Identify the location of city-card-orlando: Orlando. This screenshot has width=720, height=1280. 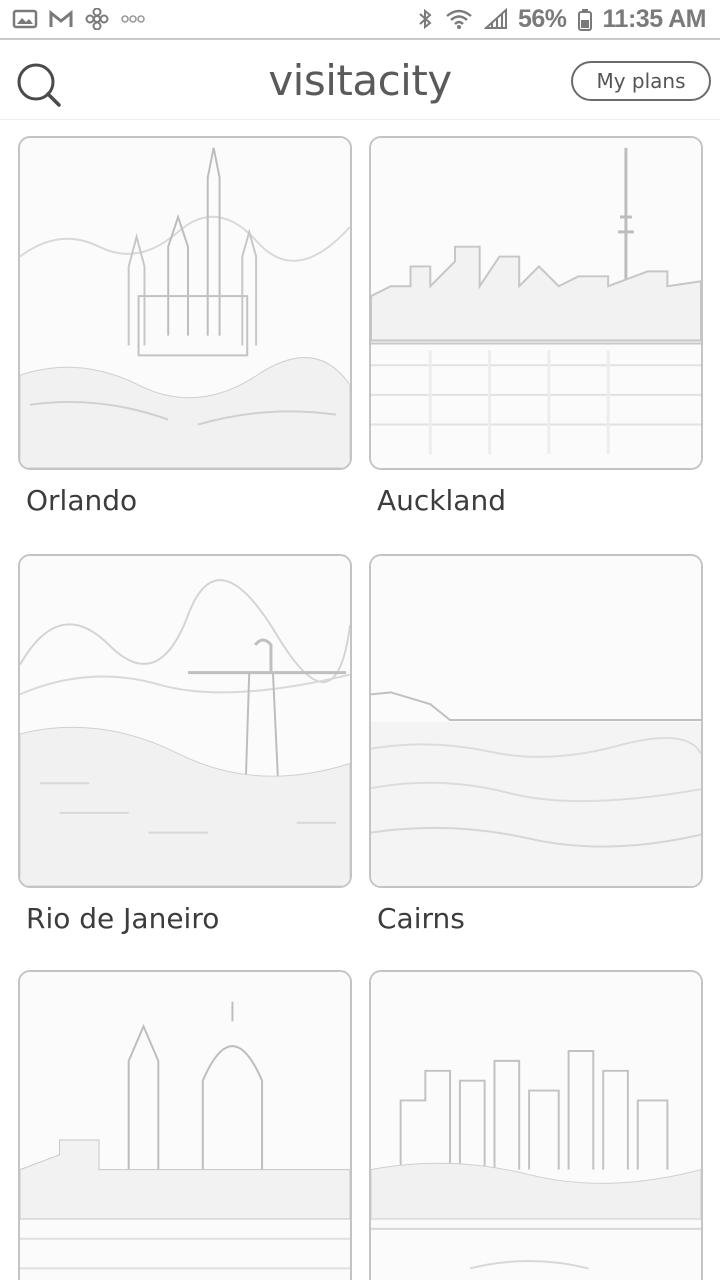
(185, 326).